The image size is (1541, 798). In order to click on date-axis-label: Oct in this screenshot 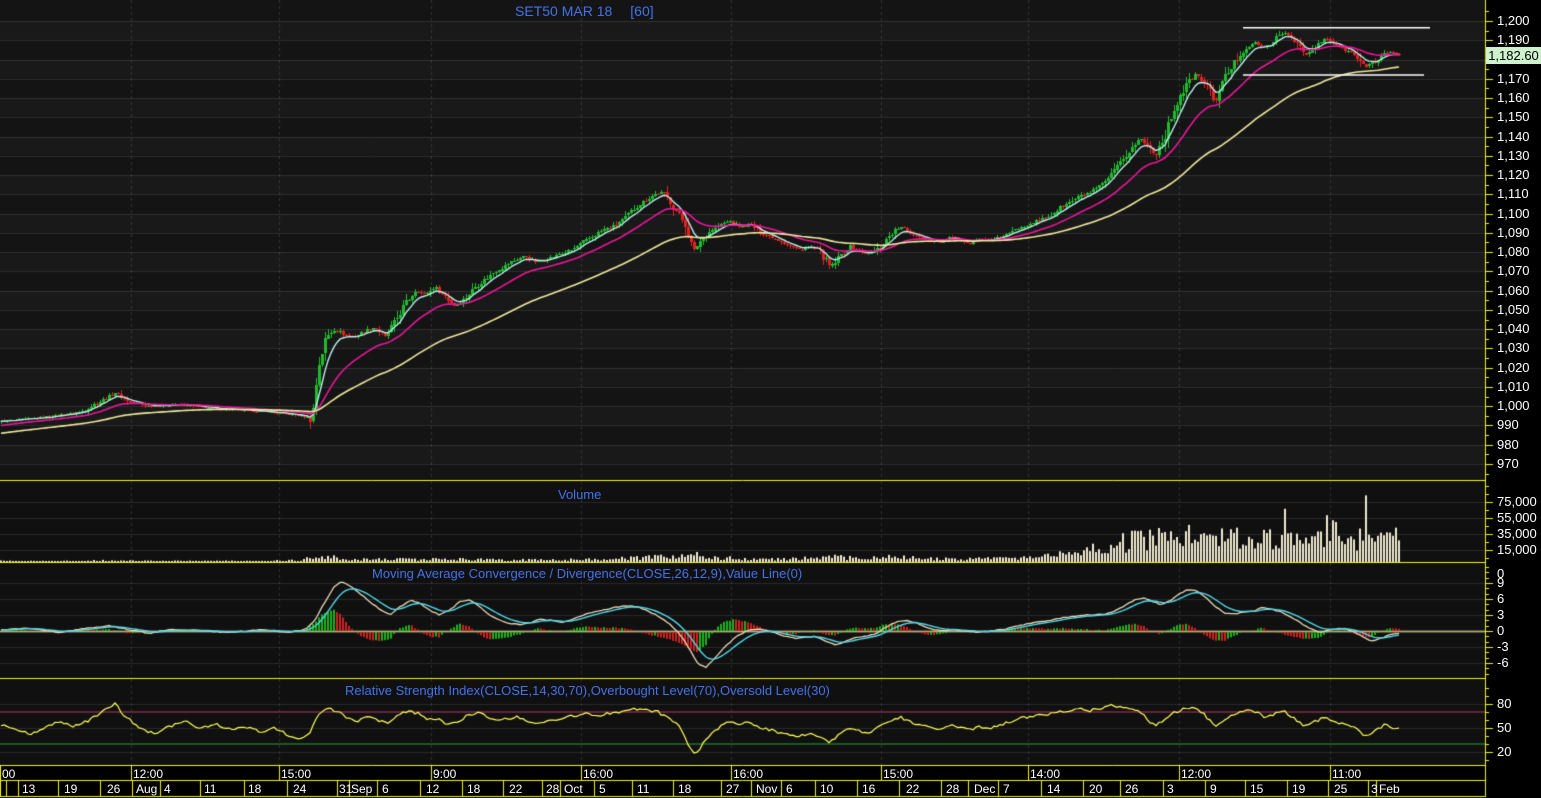, I will do `click(573, 789)`.